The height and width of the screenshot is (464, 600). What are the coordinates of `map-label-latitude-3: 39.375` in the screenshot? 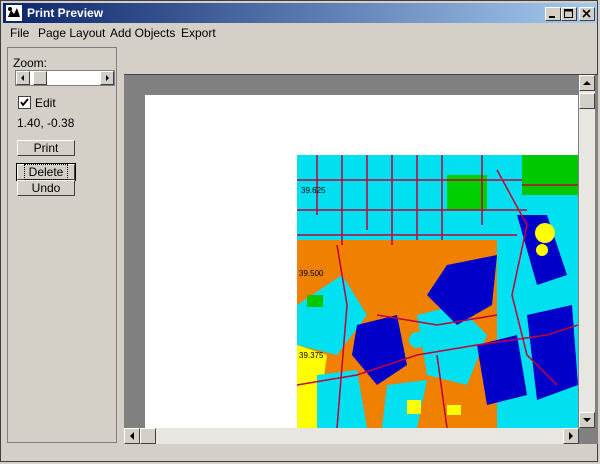 It's located at (311, 355).